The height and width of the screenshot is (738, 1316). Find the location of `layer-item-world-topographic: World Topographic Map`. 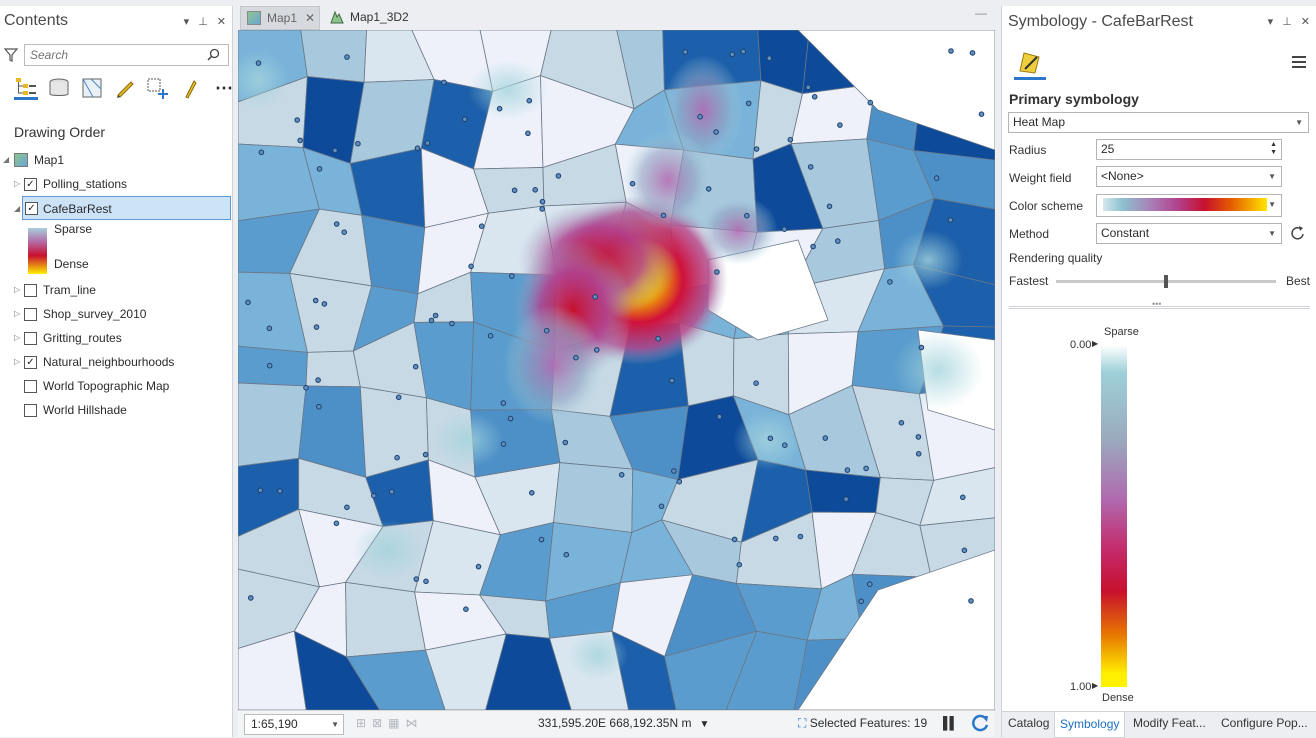

layer-item-world-topographic: World Topographic Map is located at coordinates (116, 386).